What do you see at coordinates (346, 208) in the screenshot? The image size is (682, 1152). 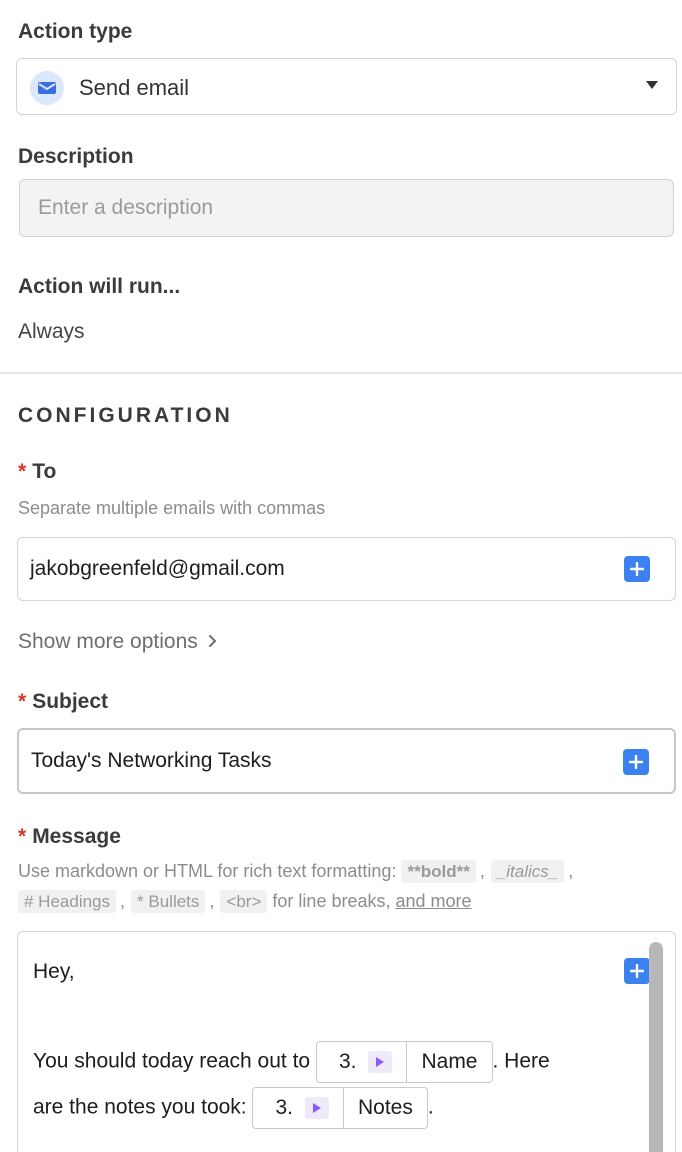 I see `description-input` at bounding box center [346, 208].